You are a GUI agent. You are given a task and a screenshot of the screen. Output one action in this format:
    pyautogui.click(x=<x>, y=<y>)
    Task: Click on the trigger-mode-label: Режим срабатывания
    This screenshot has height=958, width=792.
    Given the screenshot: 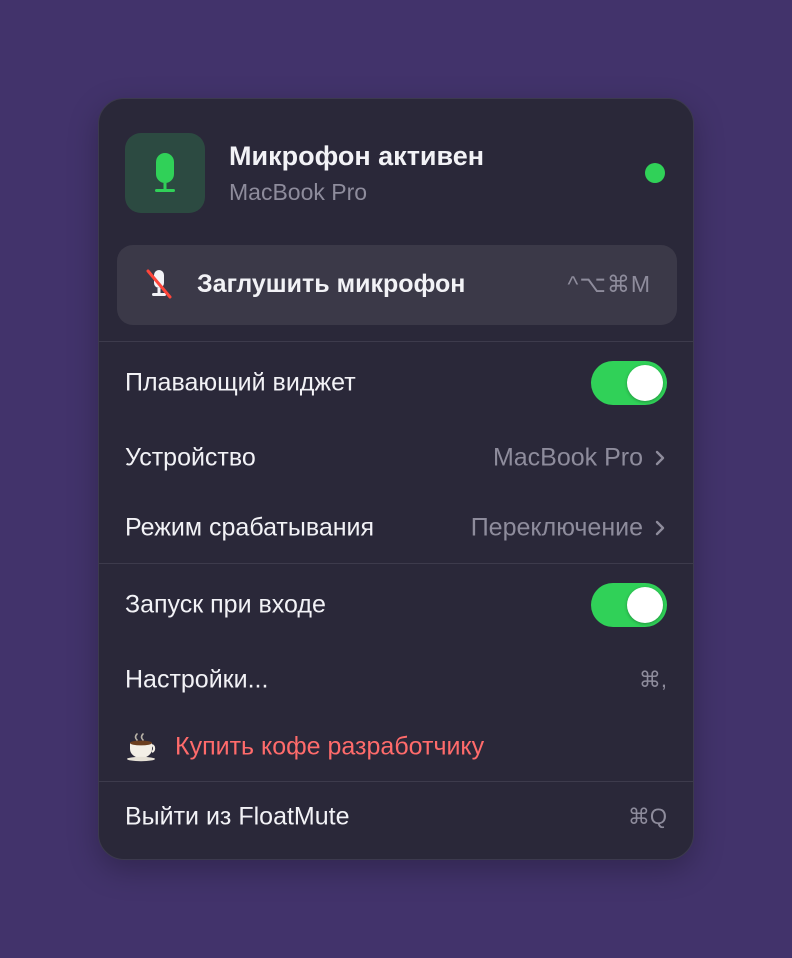 What is the action you would take?
    pyautogui.click(x=250, y=527)
    